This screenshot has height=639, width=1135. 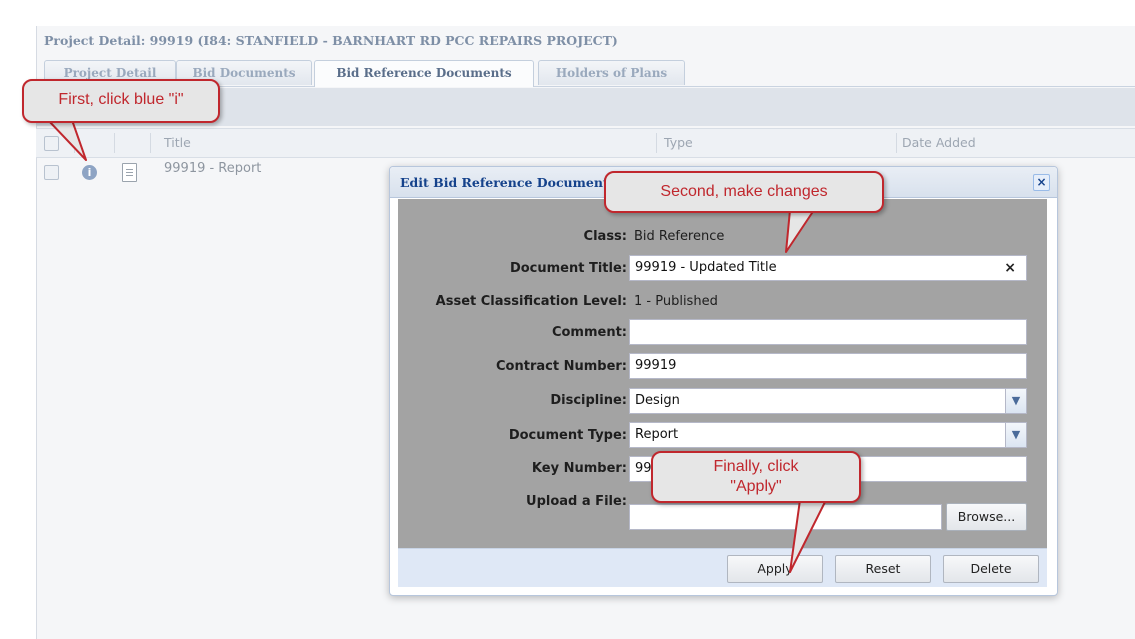 What do you see at coordinates (51, 172) in the screenshot?
I see `row-checkbox` at bounding box center [51, 172].